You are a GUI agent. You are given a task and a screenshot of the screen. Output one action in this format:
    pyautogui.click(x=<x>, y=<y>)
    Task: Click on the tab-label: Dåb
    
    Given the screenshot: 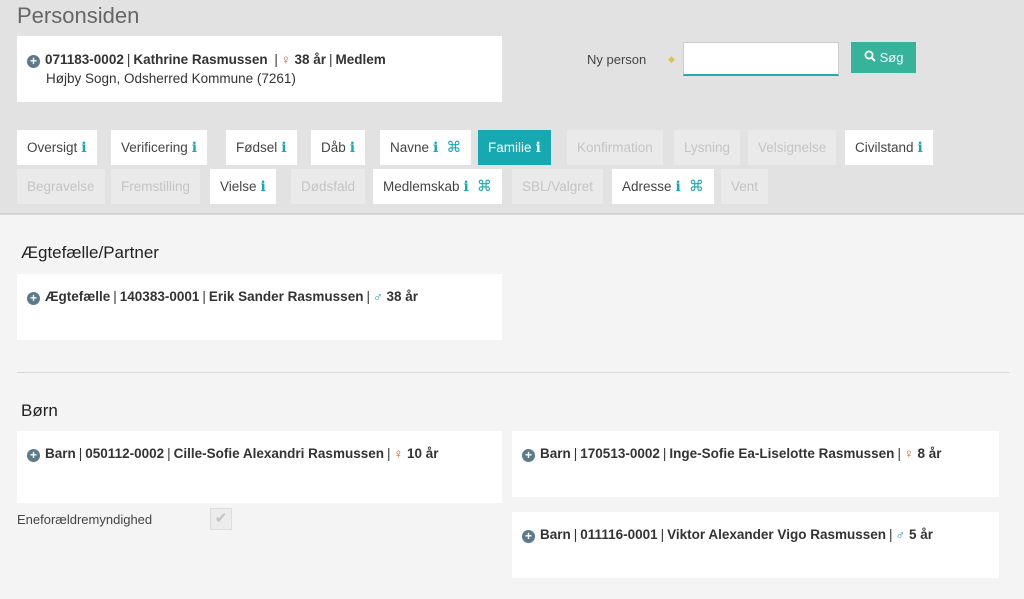 What is the action you would take?
    pyautogui.click(x=333, y=147)
    